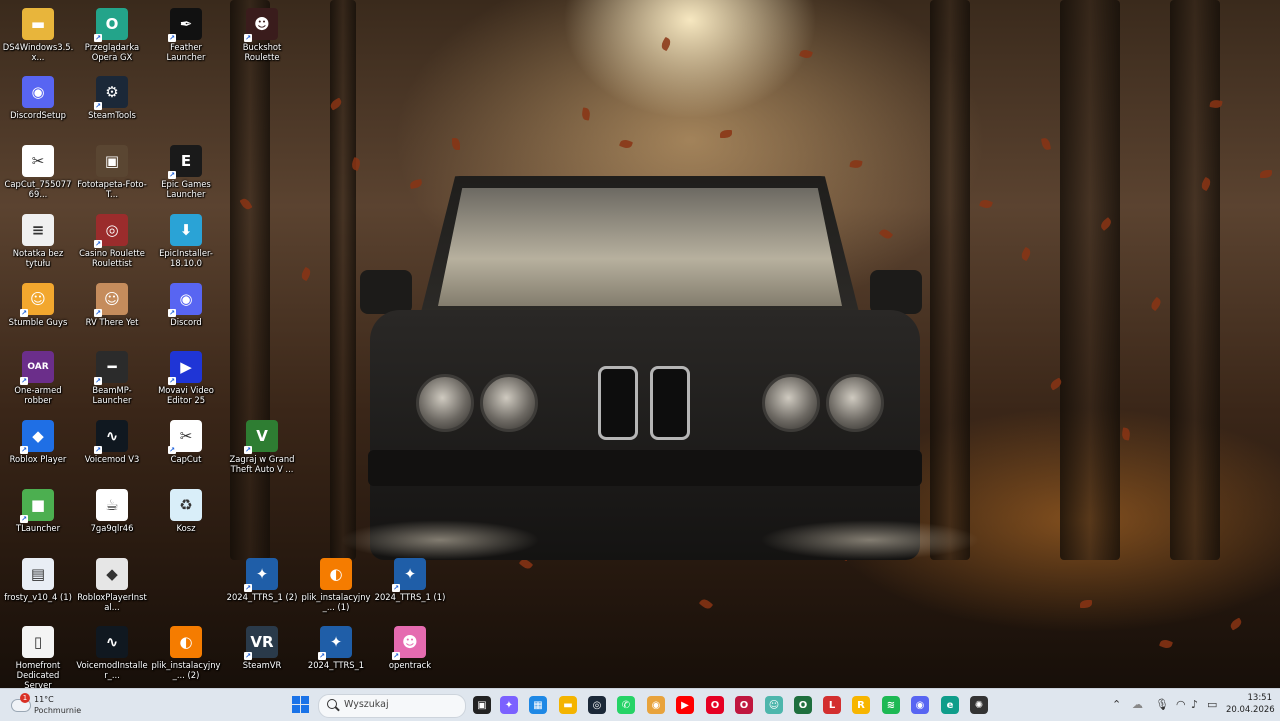 The image size is (1280, 721). I want to click on desktop-icon-label: Homefront Dedicated Server, so click(38, 674).